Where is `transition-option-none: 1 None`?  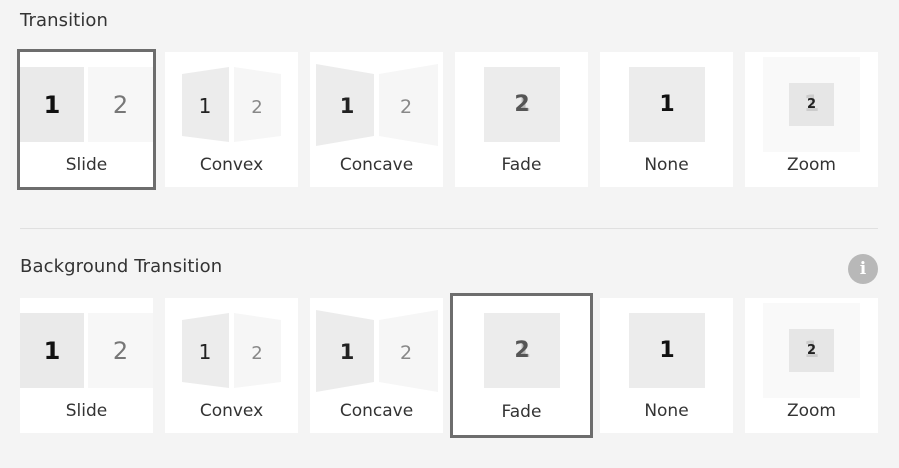 transition-option-none: 1 None is located at coordinates (666, 119).